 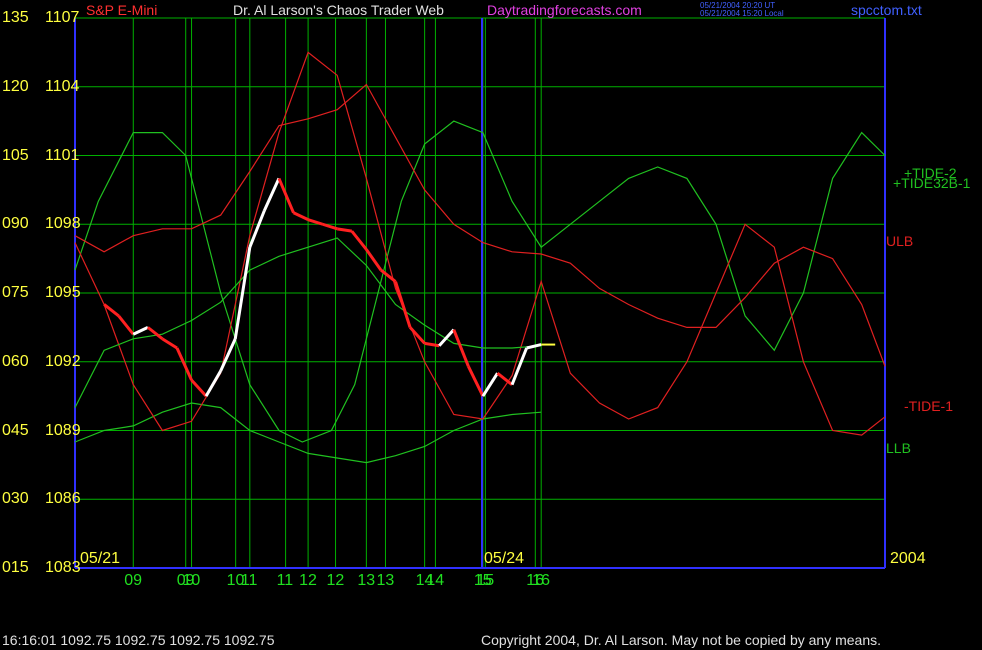 What do you see at coordinates (564, 10) in the screenshot?
I see `site-link: Daytradingforecasts.com` at bounding box center [564, 10].